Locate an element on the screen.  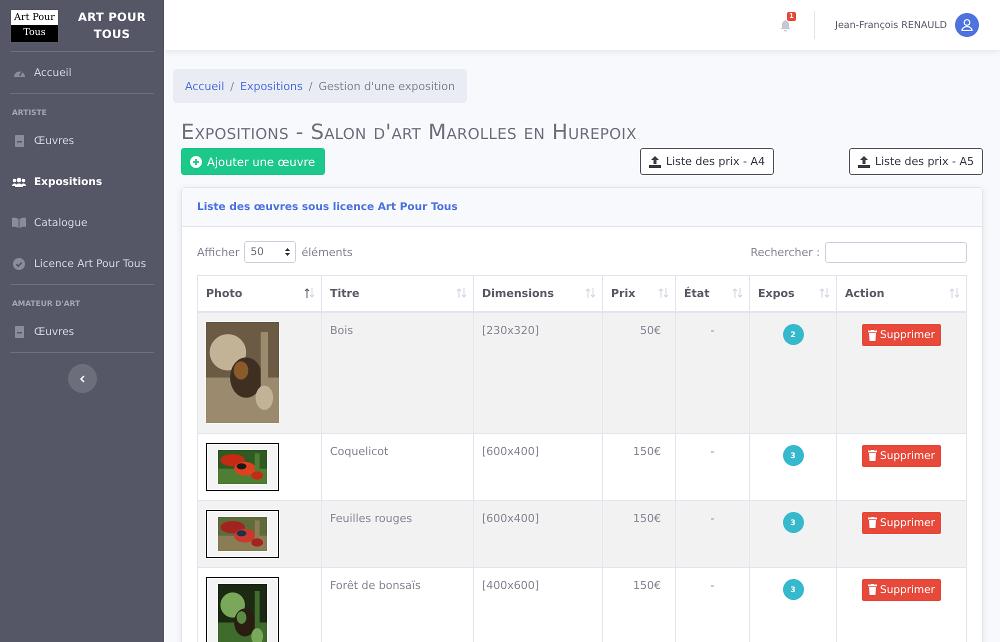
table-cell: [230x320] is located at coordinates (538, 372).